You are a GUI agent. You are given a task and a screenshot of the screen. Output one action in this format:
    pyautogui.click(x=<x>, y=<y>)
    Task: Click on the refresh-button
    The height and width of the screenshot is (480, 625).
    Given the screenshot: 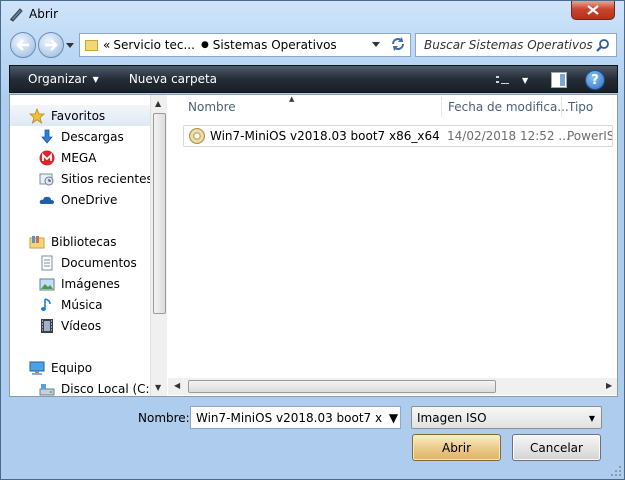 What is the action you would take?
    pyautogui.click(x=398, y=44)
    